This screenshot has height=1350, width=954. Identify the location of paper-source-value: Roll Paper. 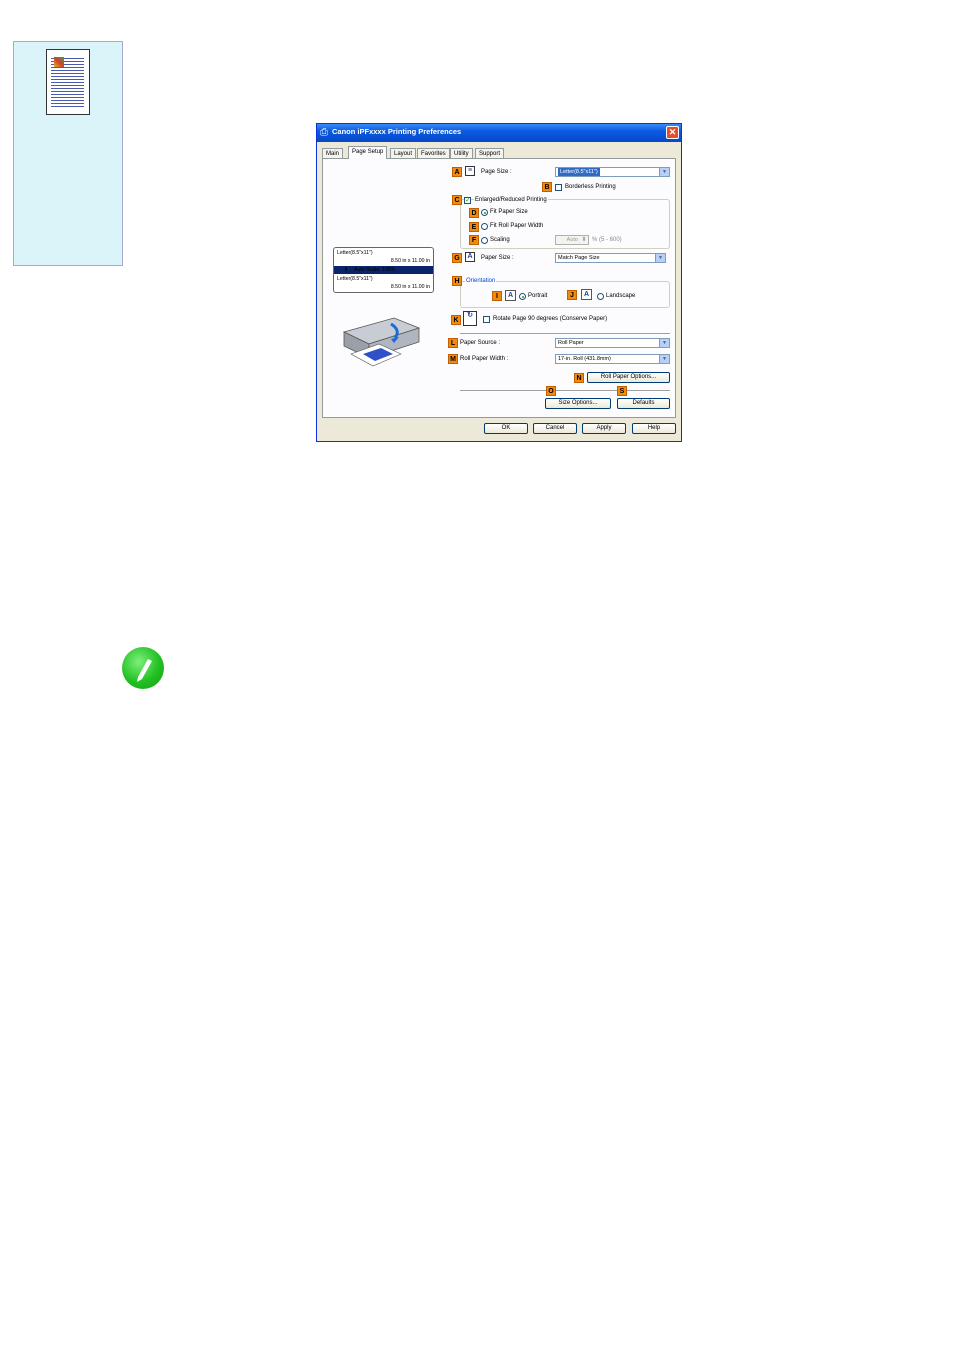
(571, 343).